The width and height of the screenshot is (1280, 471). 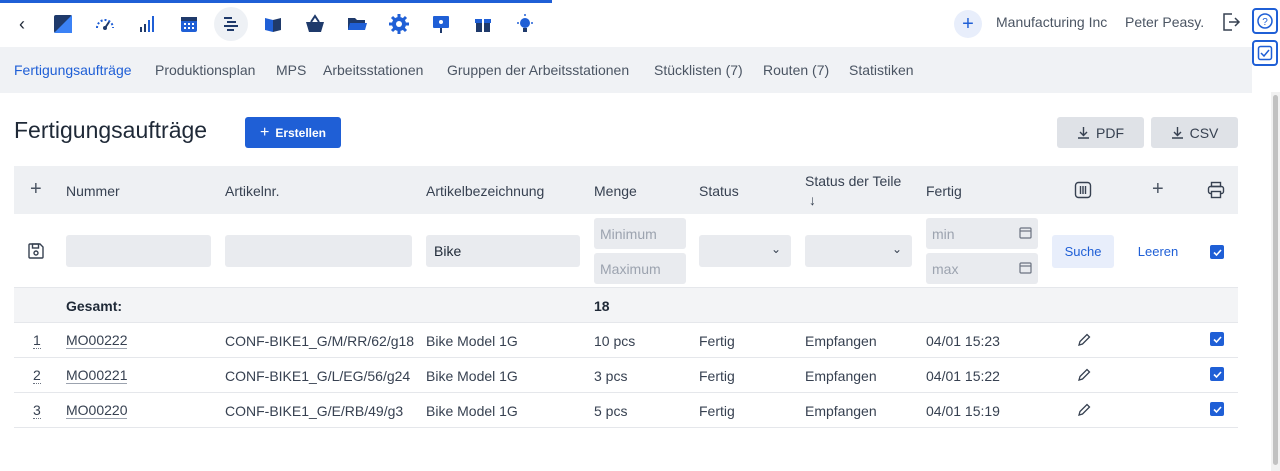 What do you see at coordinates (538, 70) in the screenshot?
I see `tab-gruppen-der-arbeitsstationen: Gruppen der Arbeitsstationen` at bounding box center [538, 70].